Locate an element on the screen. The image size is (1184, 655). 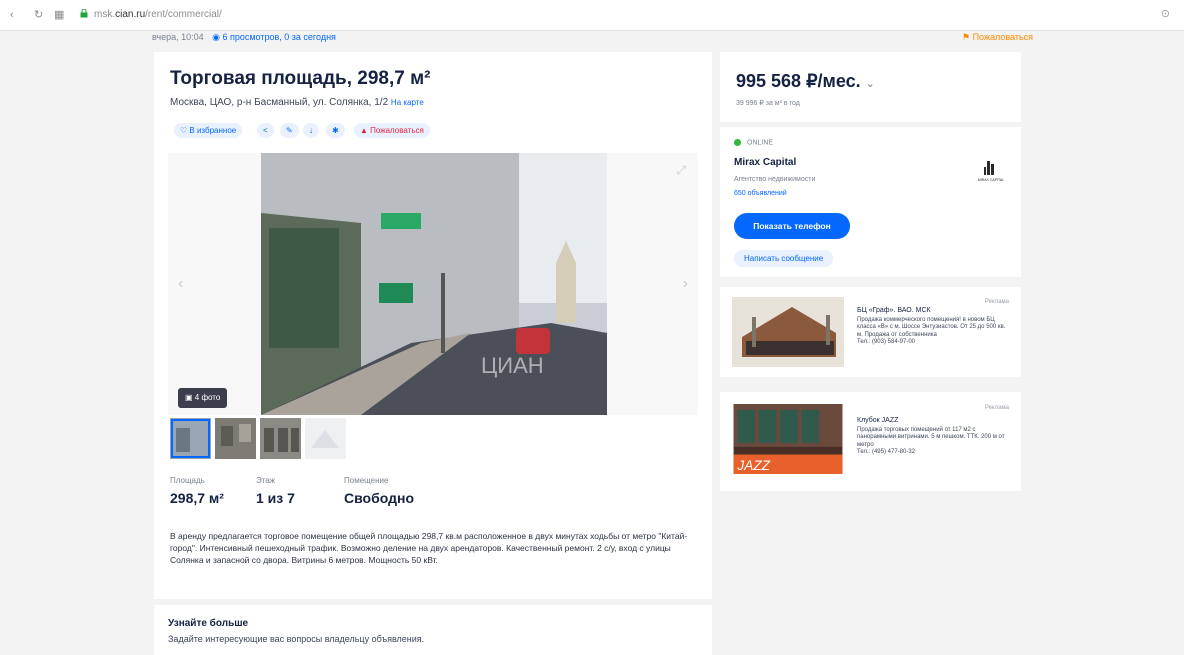
listing-date: вчера, 10:04 is located at coordinates (178, 37).